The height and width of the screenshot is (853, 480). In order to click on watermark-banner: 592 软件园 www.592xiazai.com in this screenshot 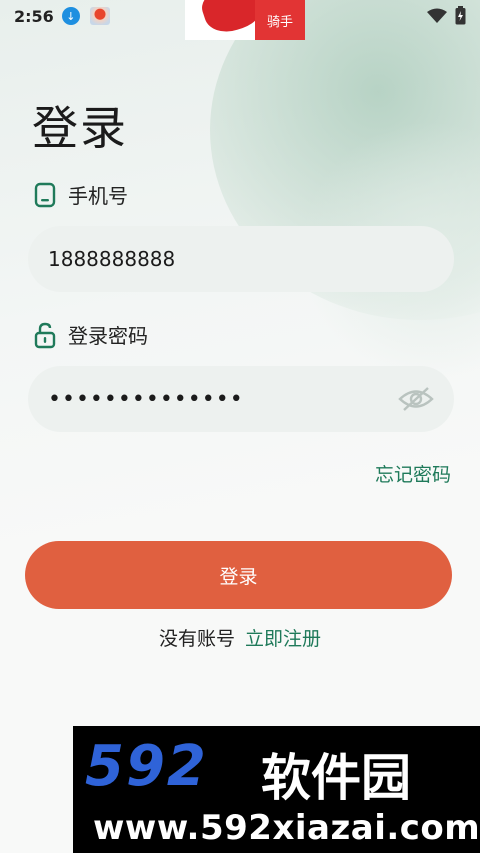, I will do `click(276, 789)`.